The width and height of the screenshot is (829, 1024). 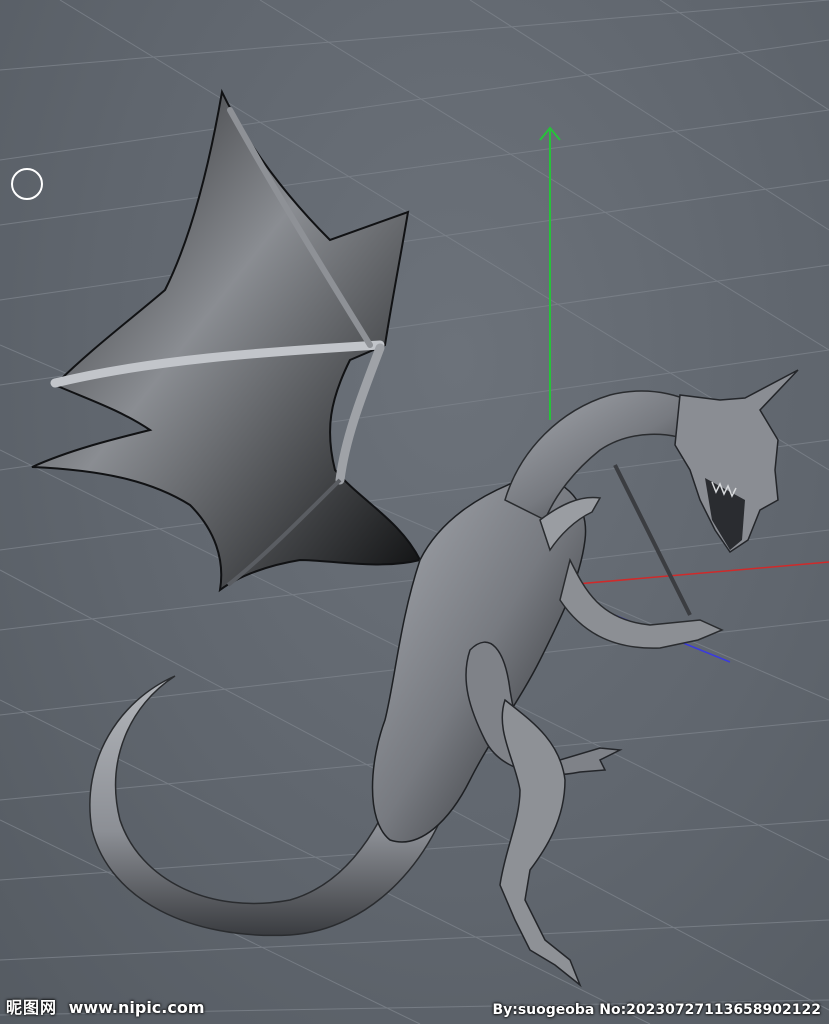 I want to click on watermark-credit: By:suogeoba No:20230727113658902122, so click(x=656, y=1010).